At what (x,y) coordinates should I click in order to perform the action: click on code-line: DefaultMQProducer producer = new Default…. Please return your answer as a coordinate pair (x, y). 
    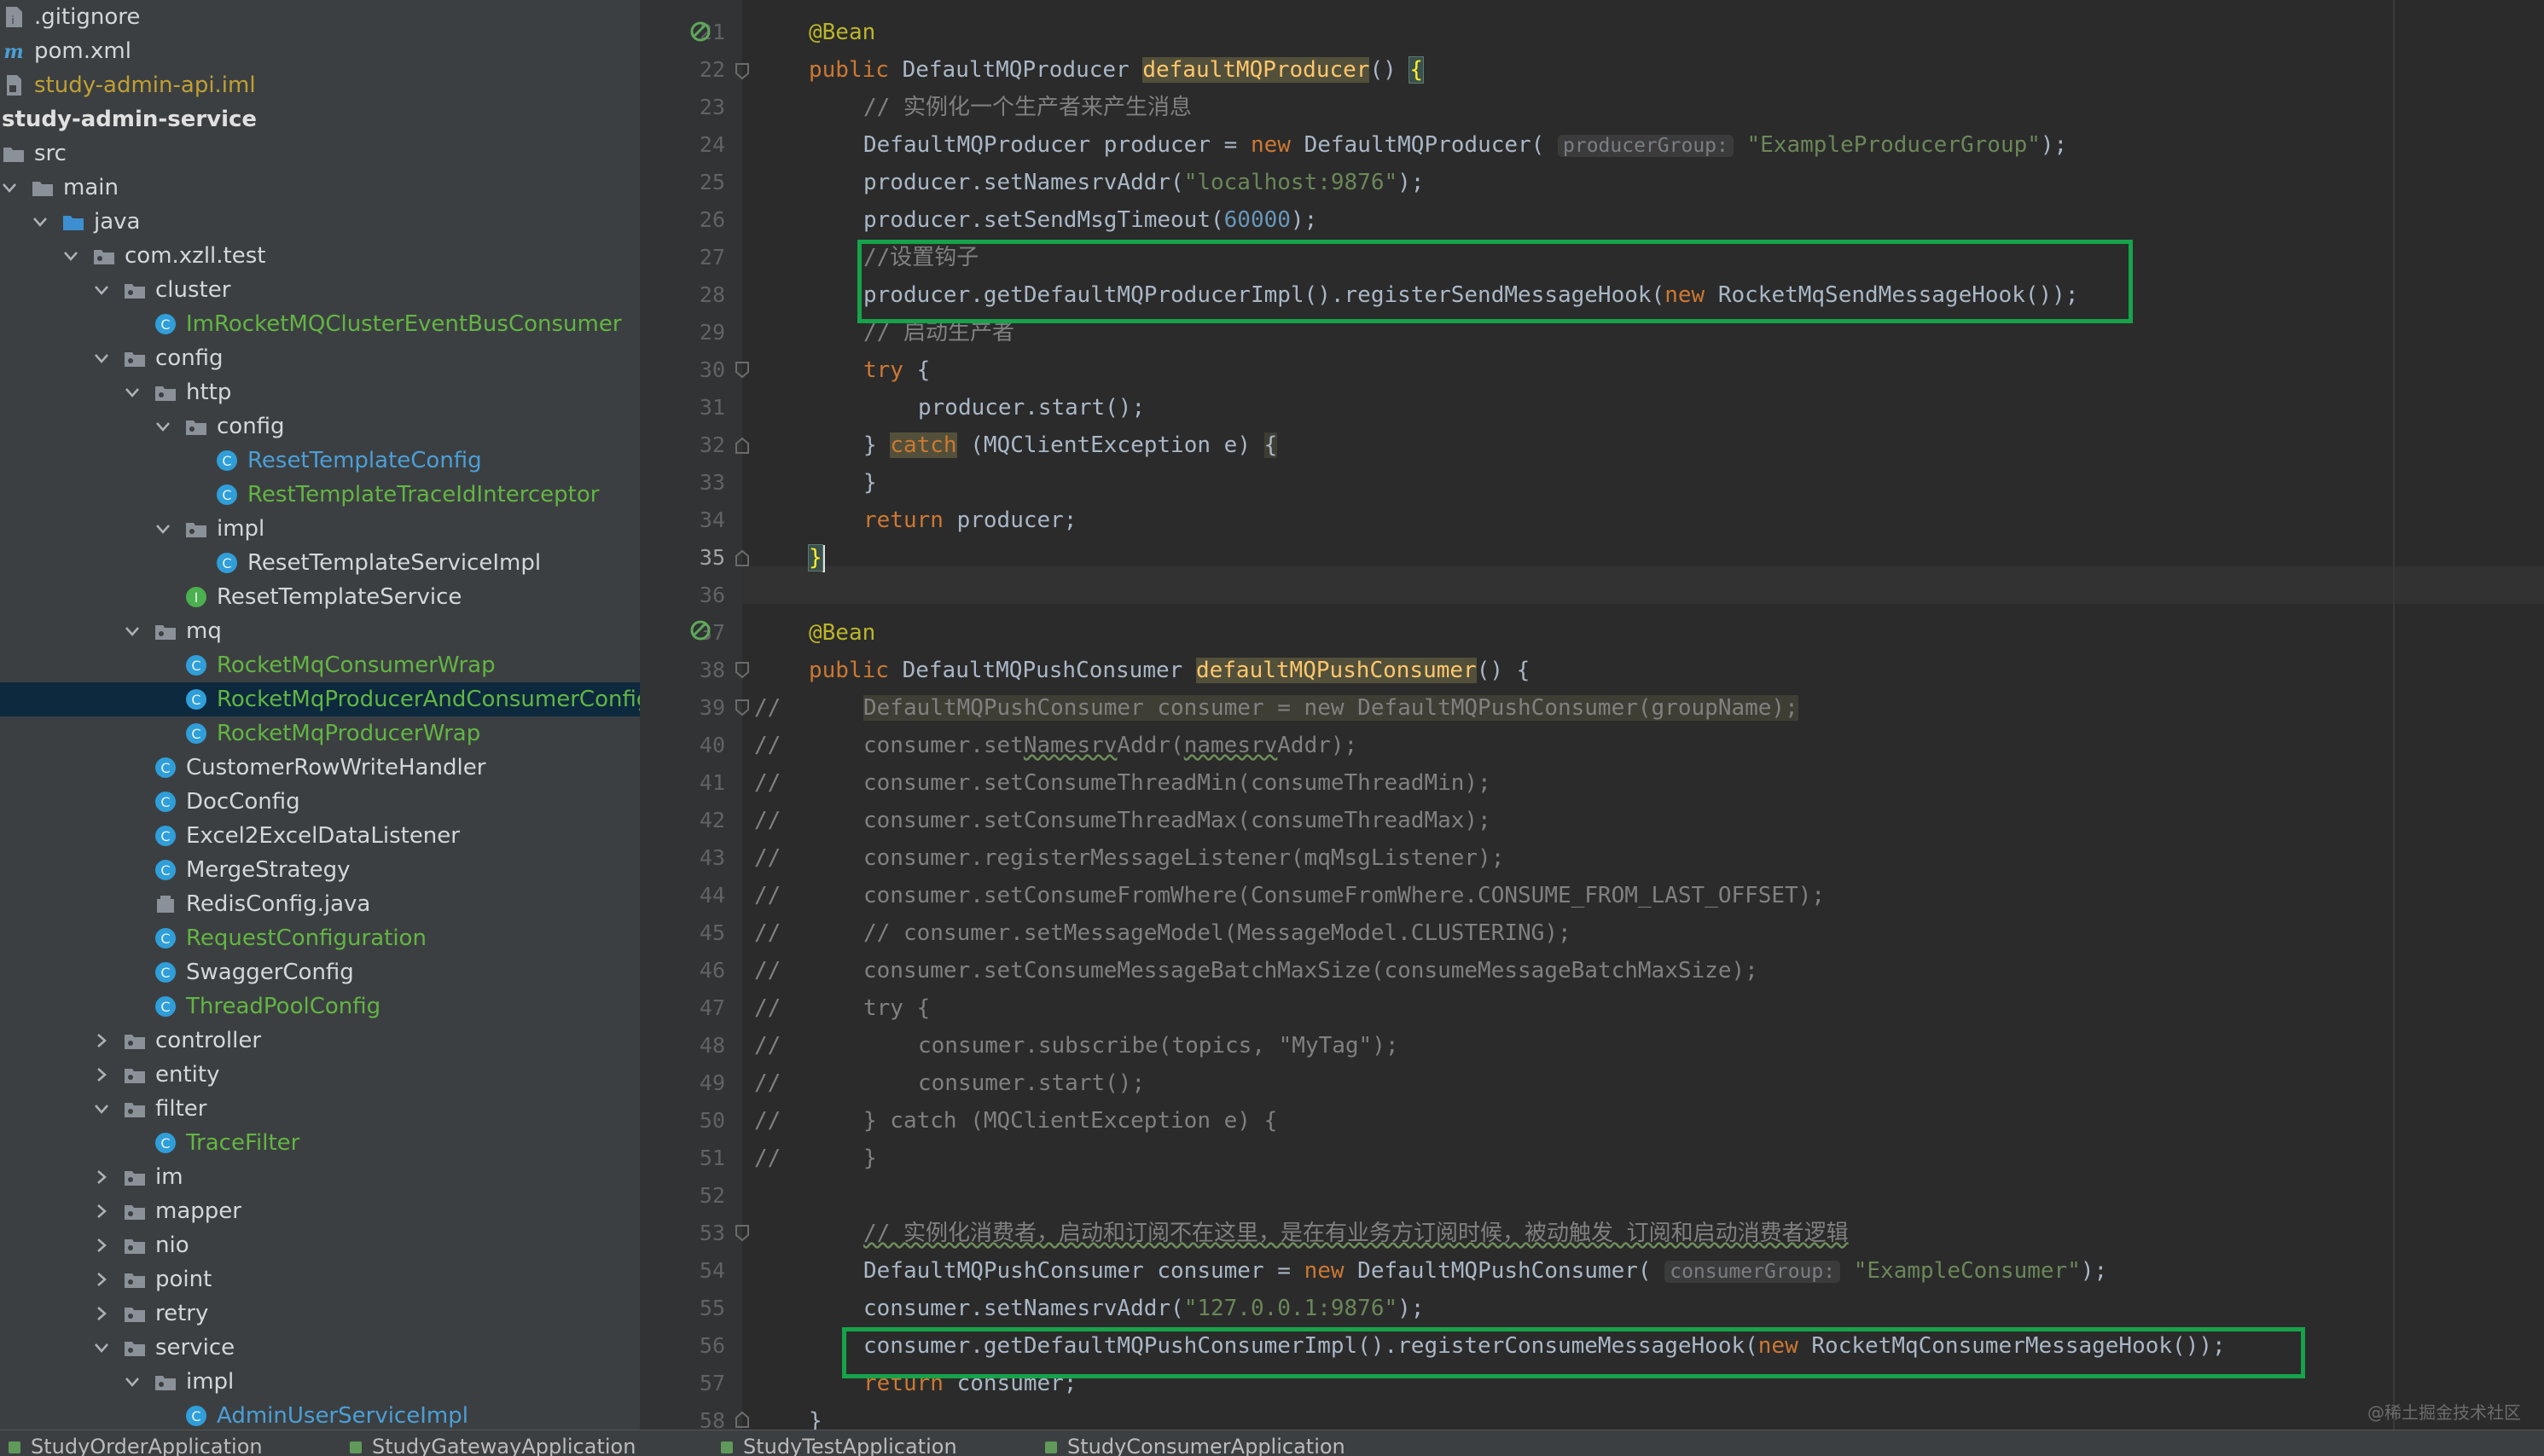
    Looking at the image, I should click on (1465, 145).